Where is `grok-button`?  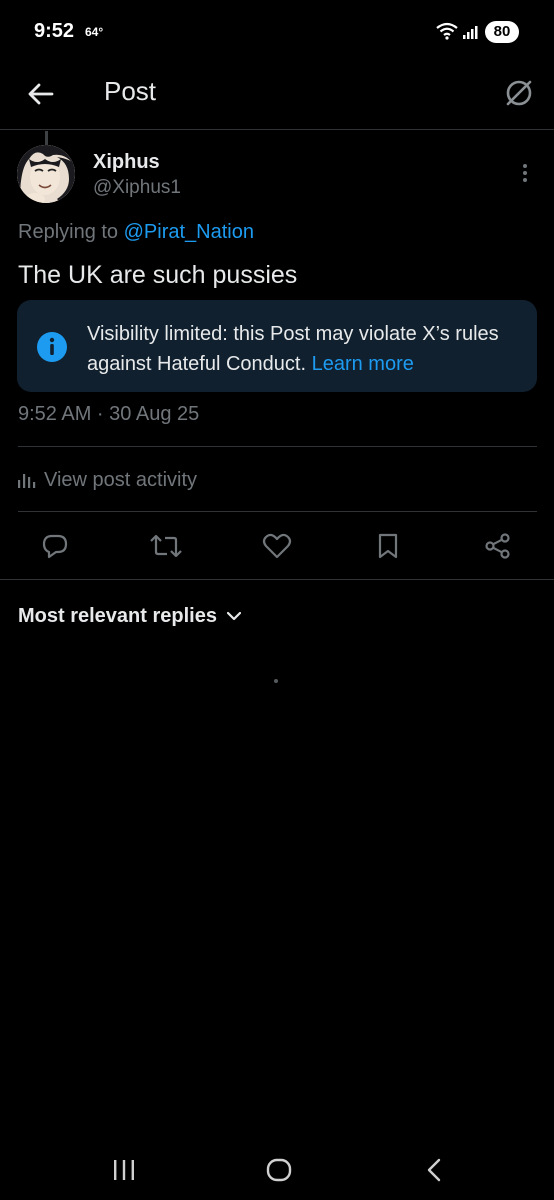 grok-button is located at coordinates (519, 93).